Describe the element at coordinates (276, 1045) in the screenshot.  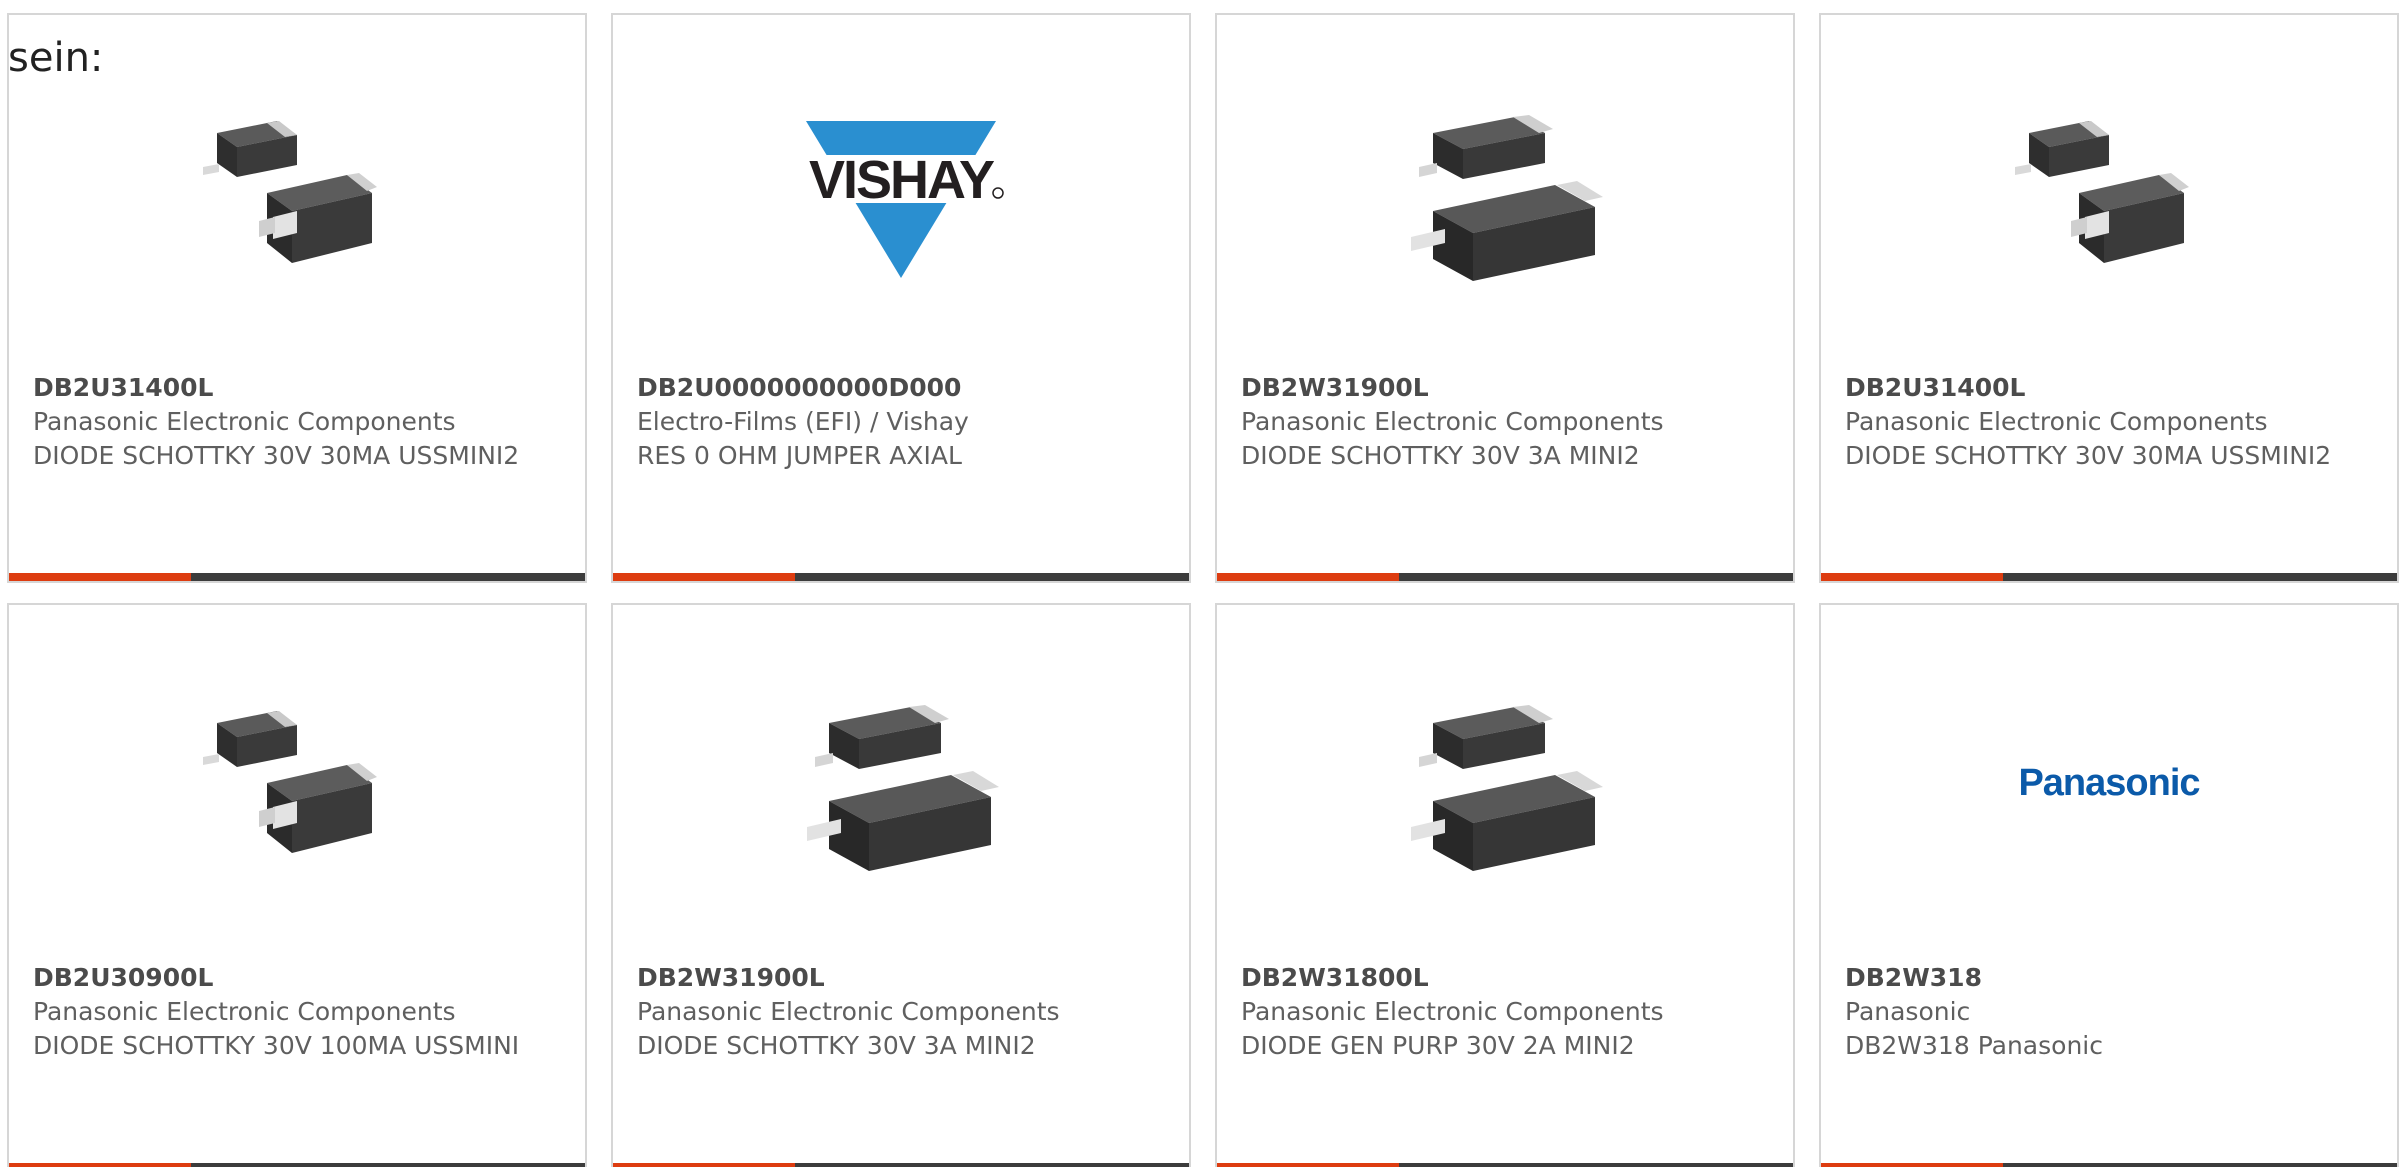
I see `product-description: DIODE SCHOTTKY 30V 100MA USSMINI` at that location.